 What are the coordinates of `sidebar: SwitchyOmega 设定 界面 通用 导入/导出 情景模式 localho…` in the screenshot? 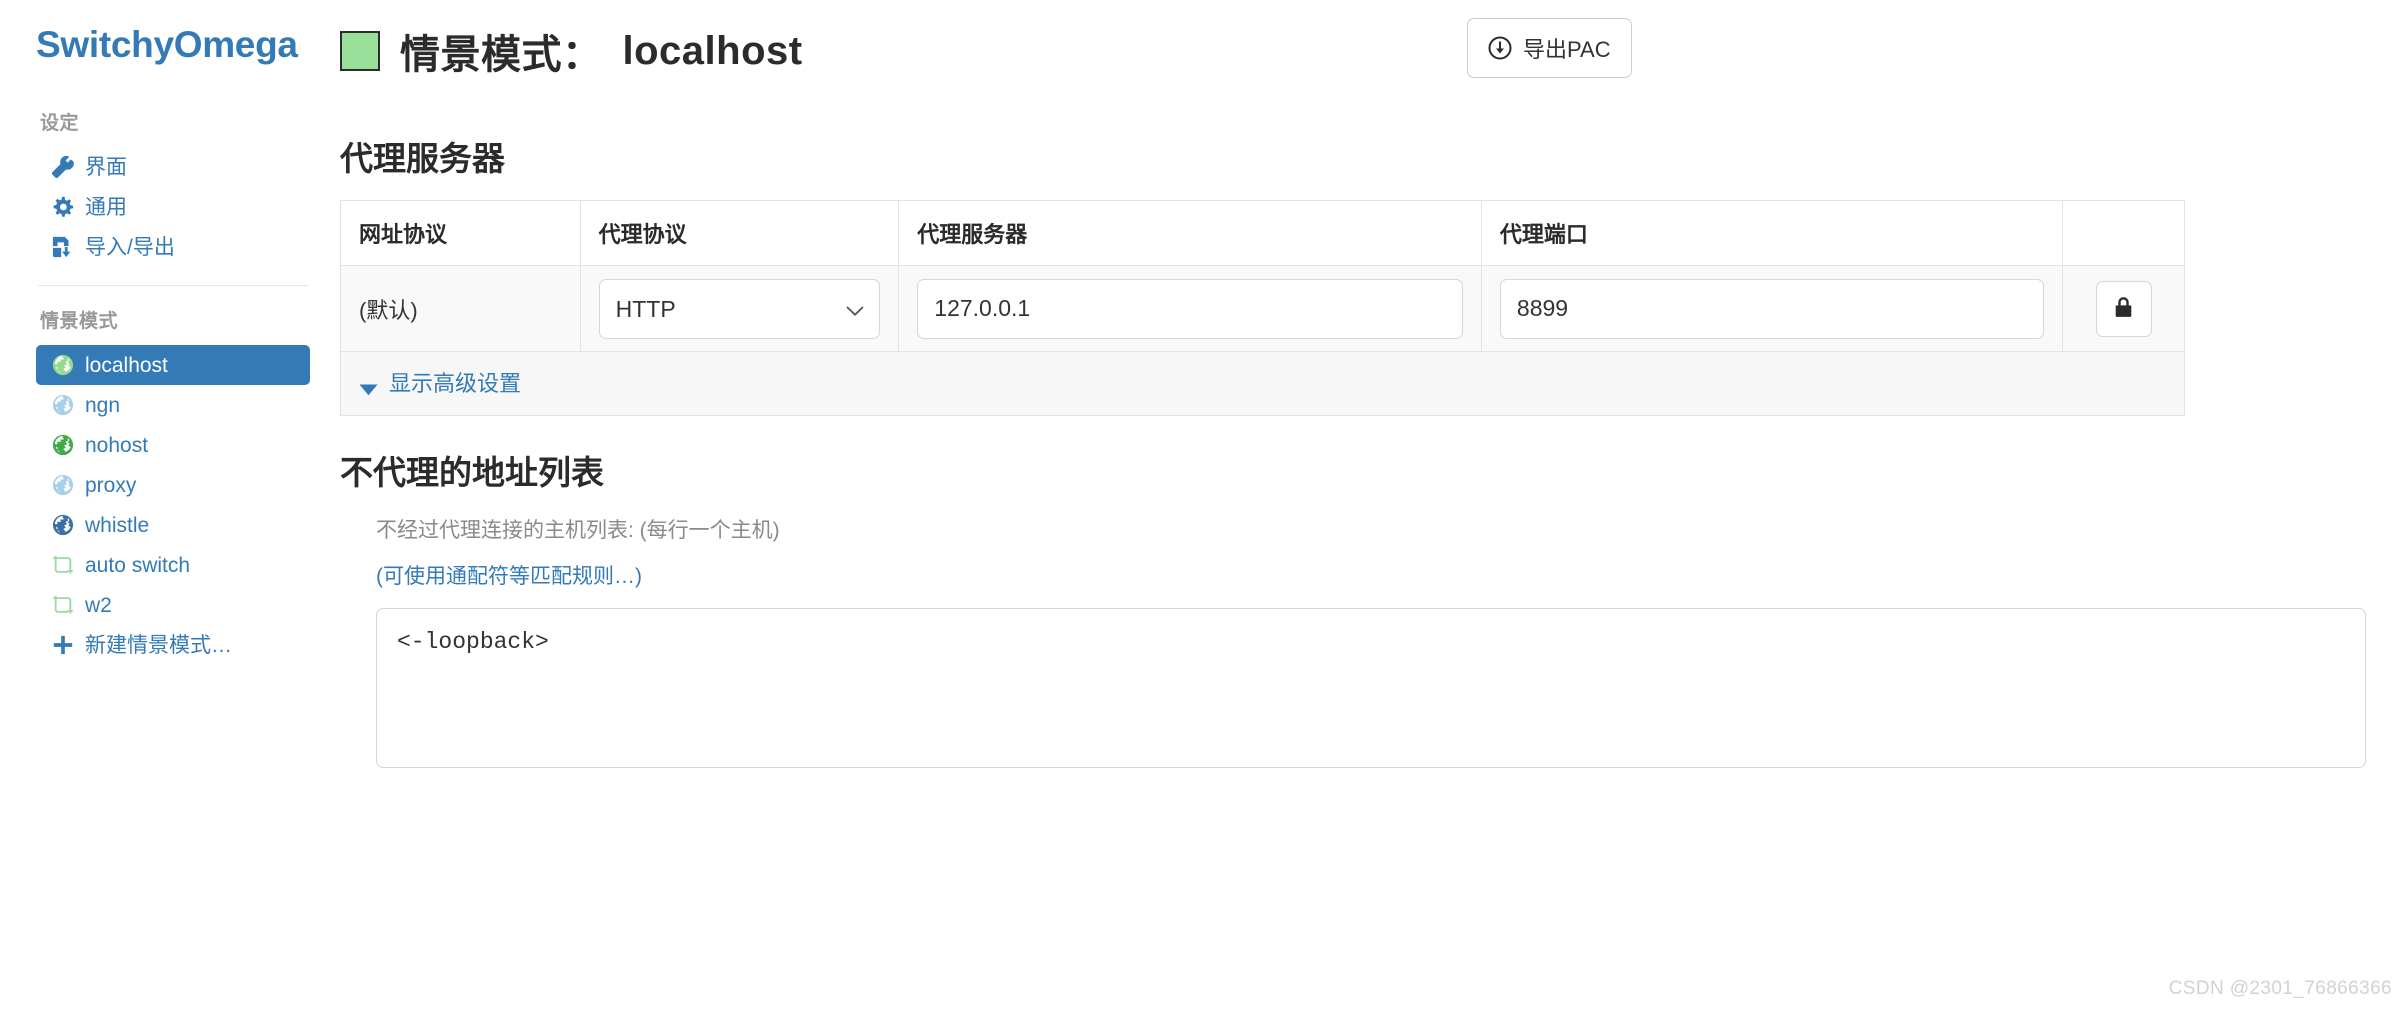 It's located at (170, 506).